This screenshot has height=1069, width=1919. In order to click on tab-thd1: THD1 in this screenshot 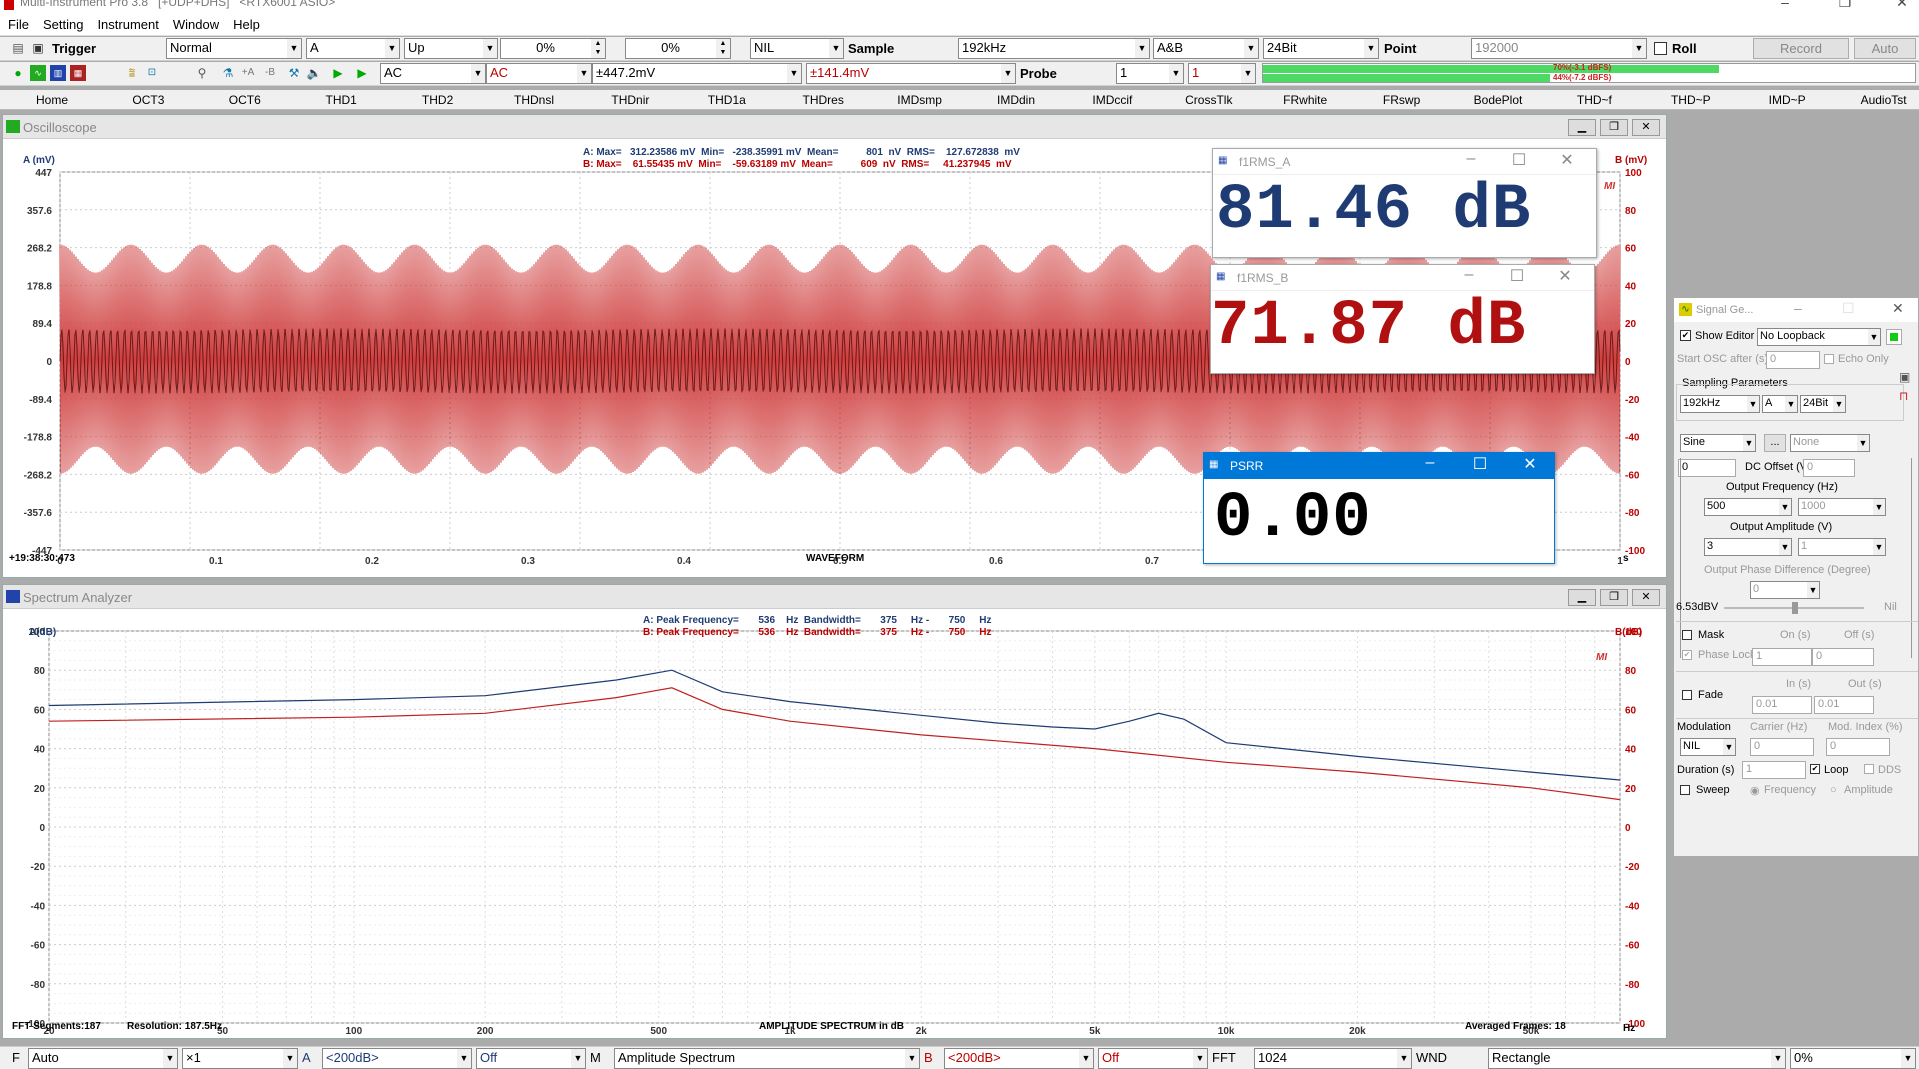, I will do `click(341, 100)`.